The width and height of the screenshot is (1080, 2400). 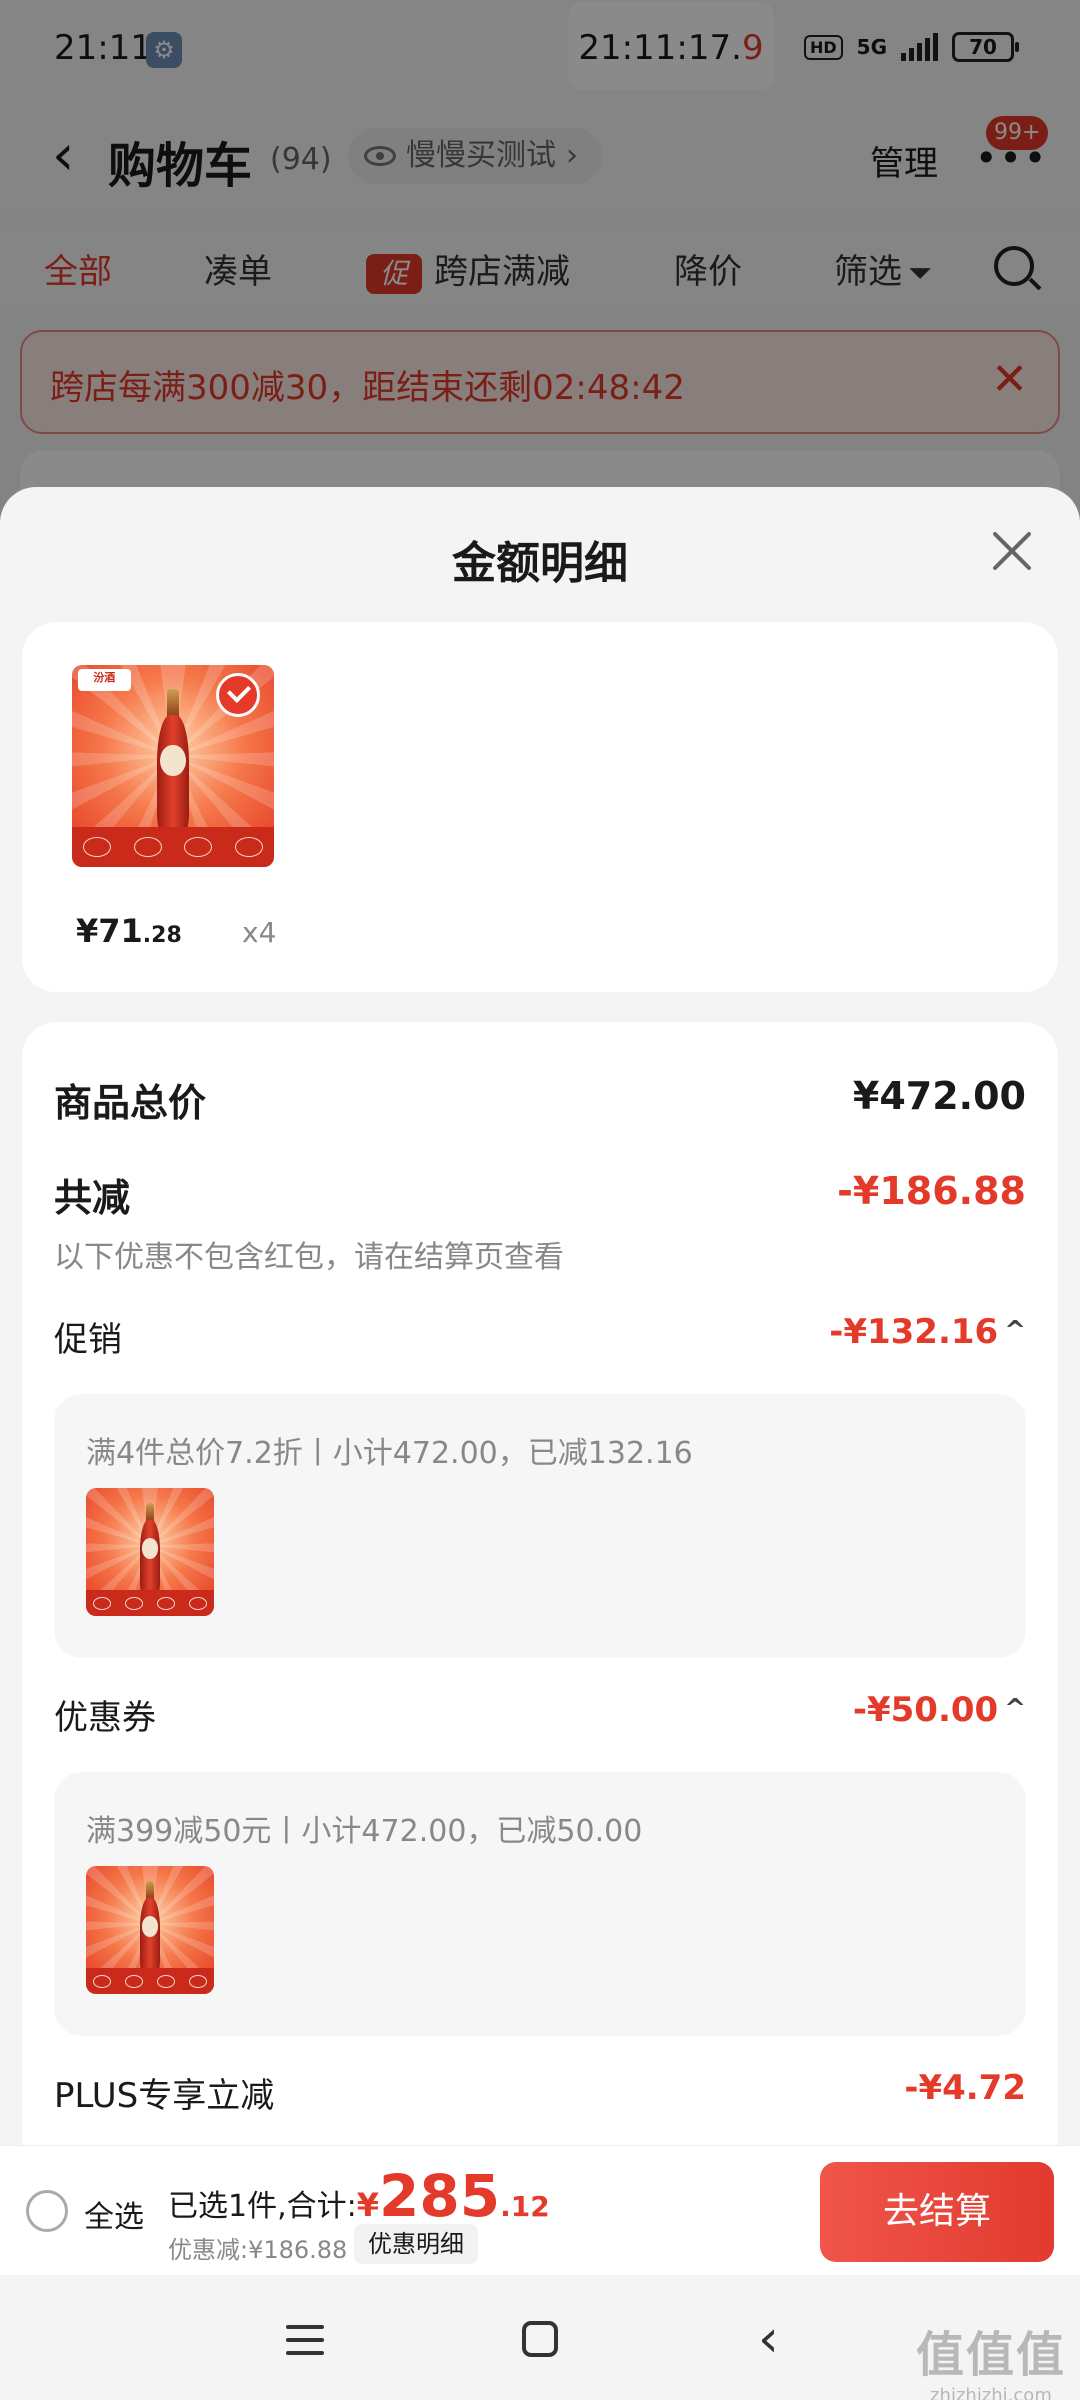 What do you see at coordinates (540, 563) in the screenshot?
I see `sheet-title: 金额明细` at bounding box center [540, 563].